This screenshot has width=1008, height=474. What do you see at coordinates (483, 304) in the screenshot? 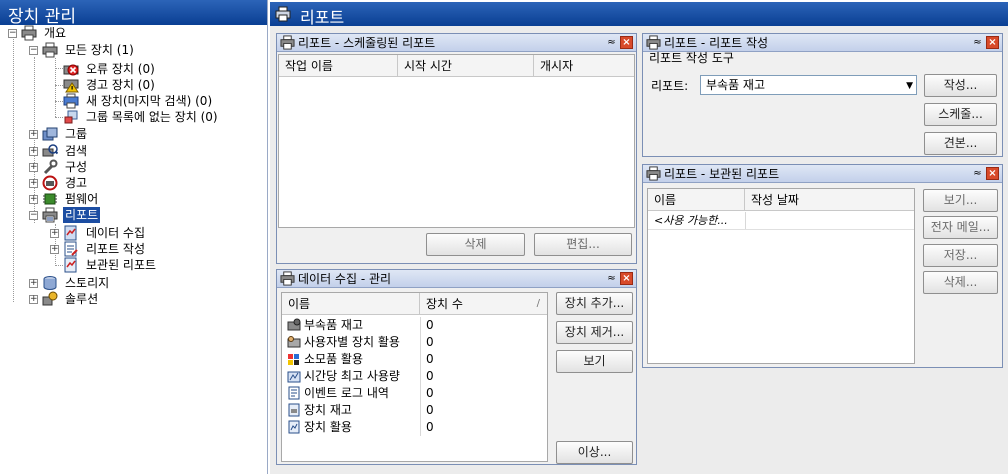
I see `column-header-device-count: 장치 수 /` at bounding box center [483, 304].